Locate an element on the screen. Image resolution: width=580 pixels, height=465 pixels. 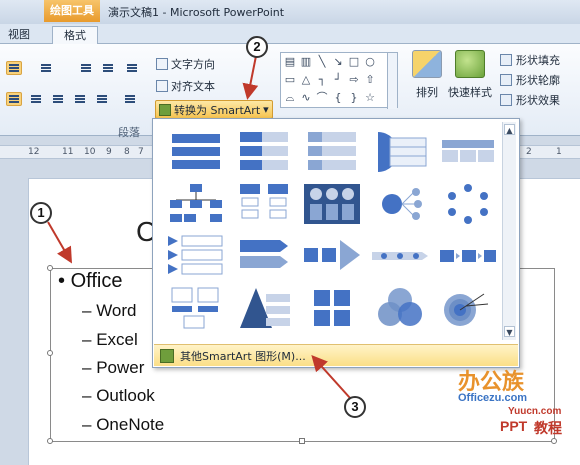
bullet-level2: – Word is located at coordinates (109, 311).